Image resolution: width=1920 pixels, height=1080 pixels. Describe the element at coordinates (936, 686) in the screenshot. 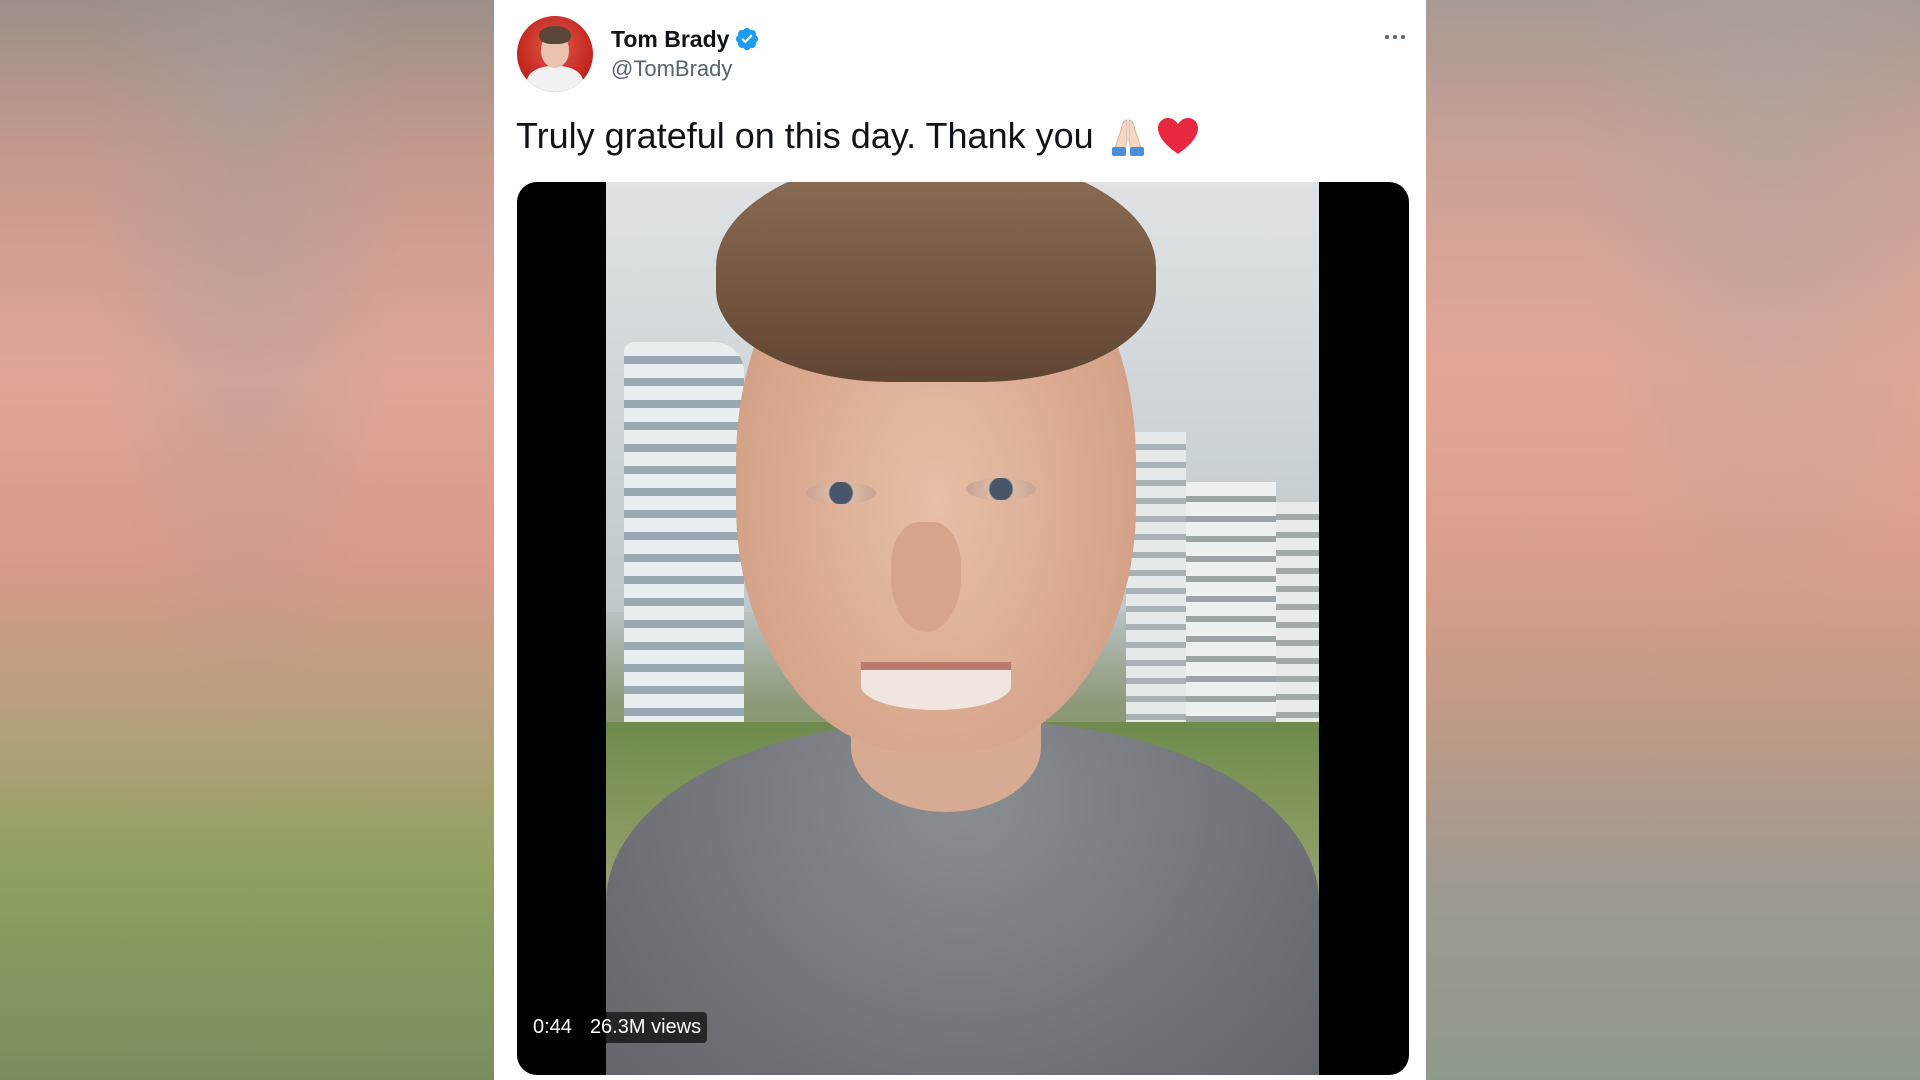

I see `video-person-mouth` at that location.